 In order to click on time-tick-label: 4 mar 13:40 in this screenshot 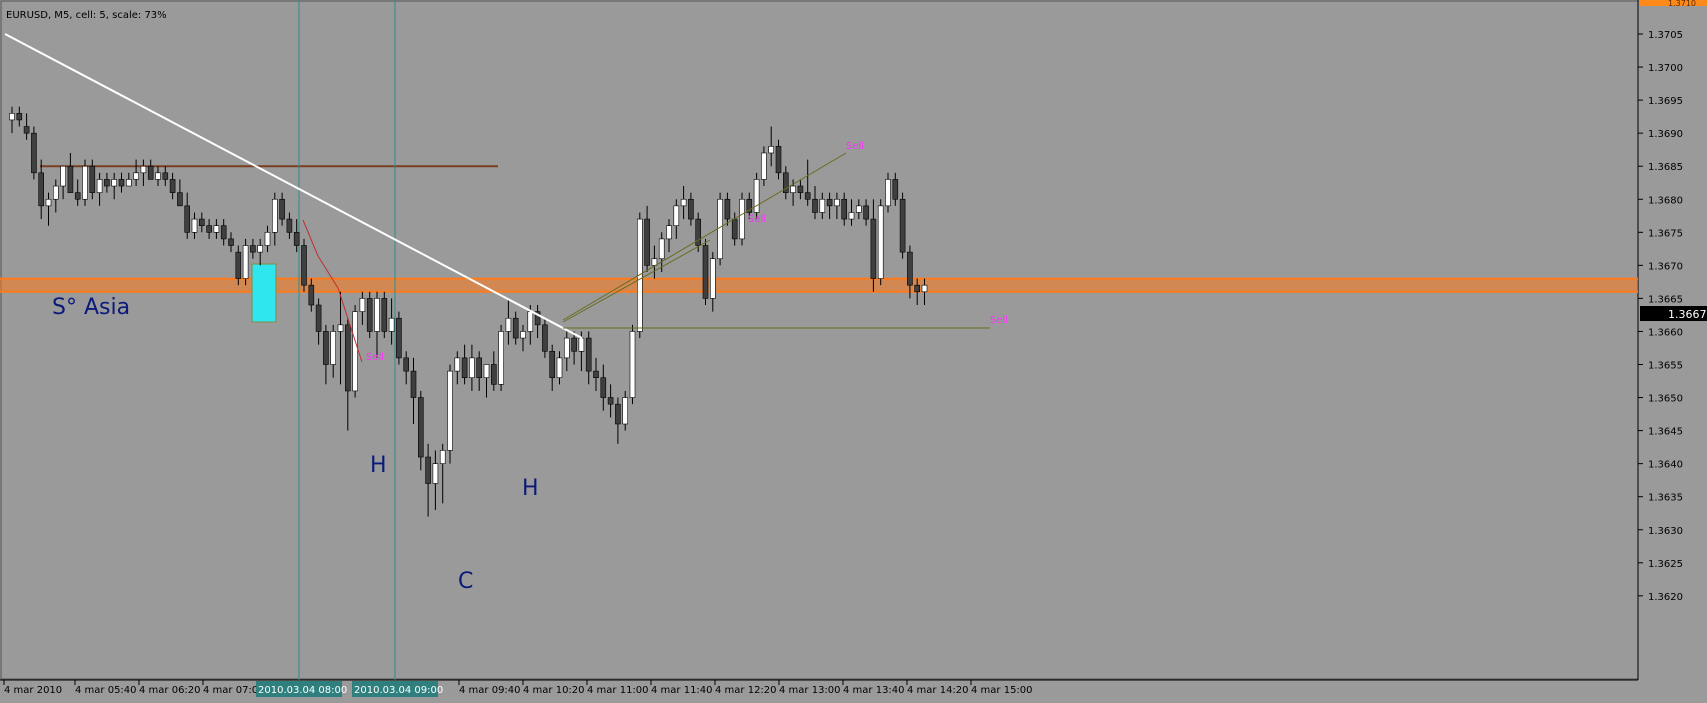, I will do `click(874, 690)`.